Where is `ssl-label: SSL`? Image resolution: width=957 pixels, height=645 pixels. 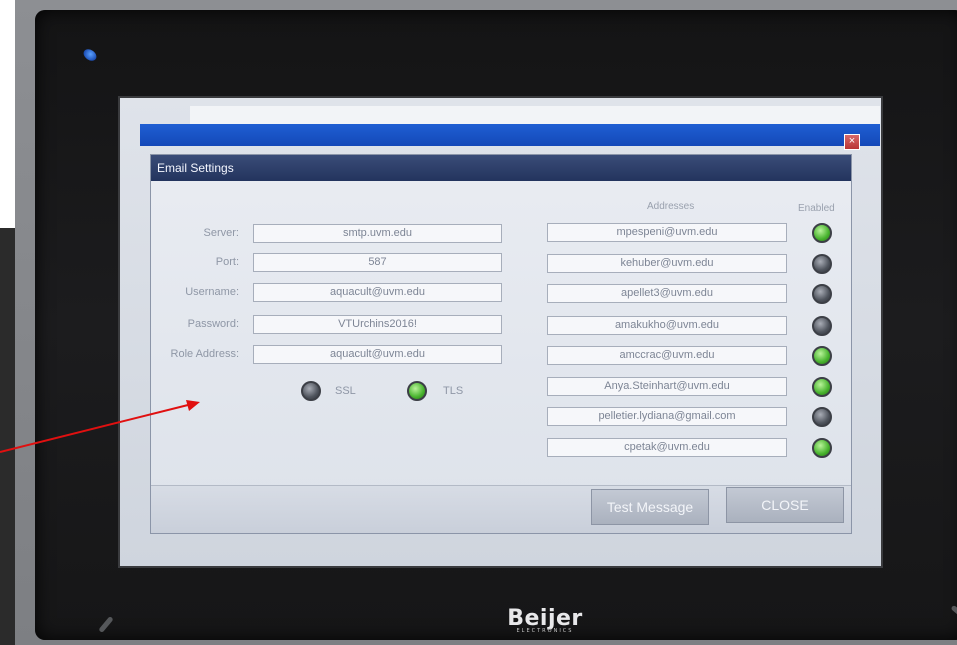
ssl-label: SSL is located at coordinates (345, 391).